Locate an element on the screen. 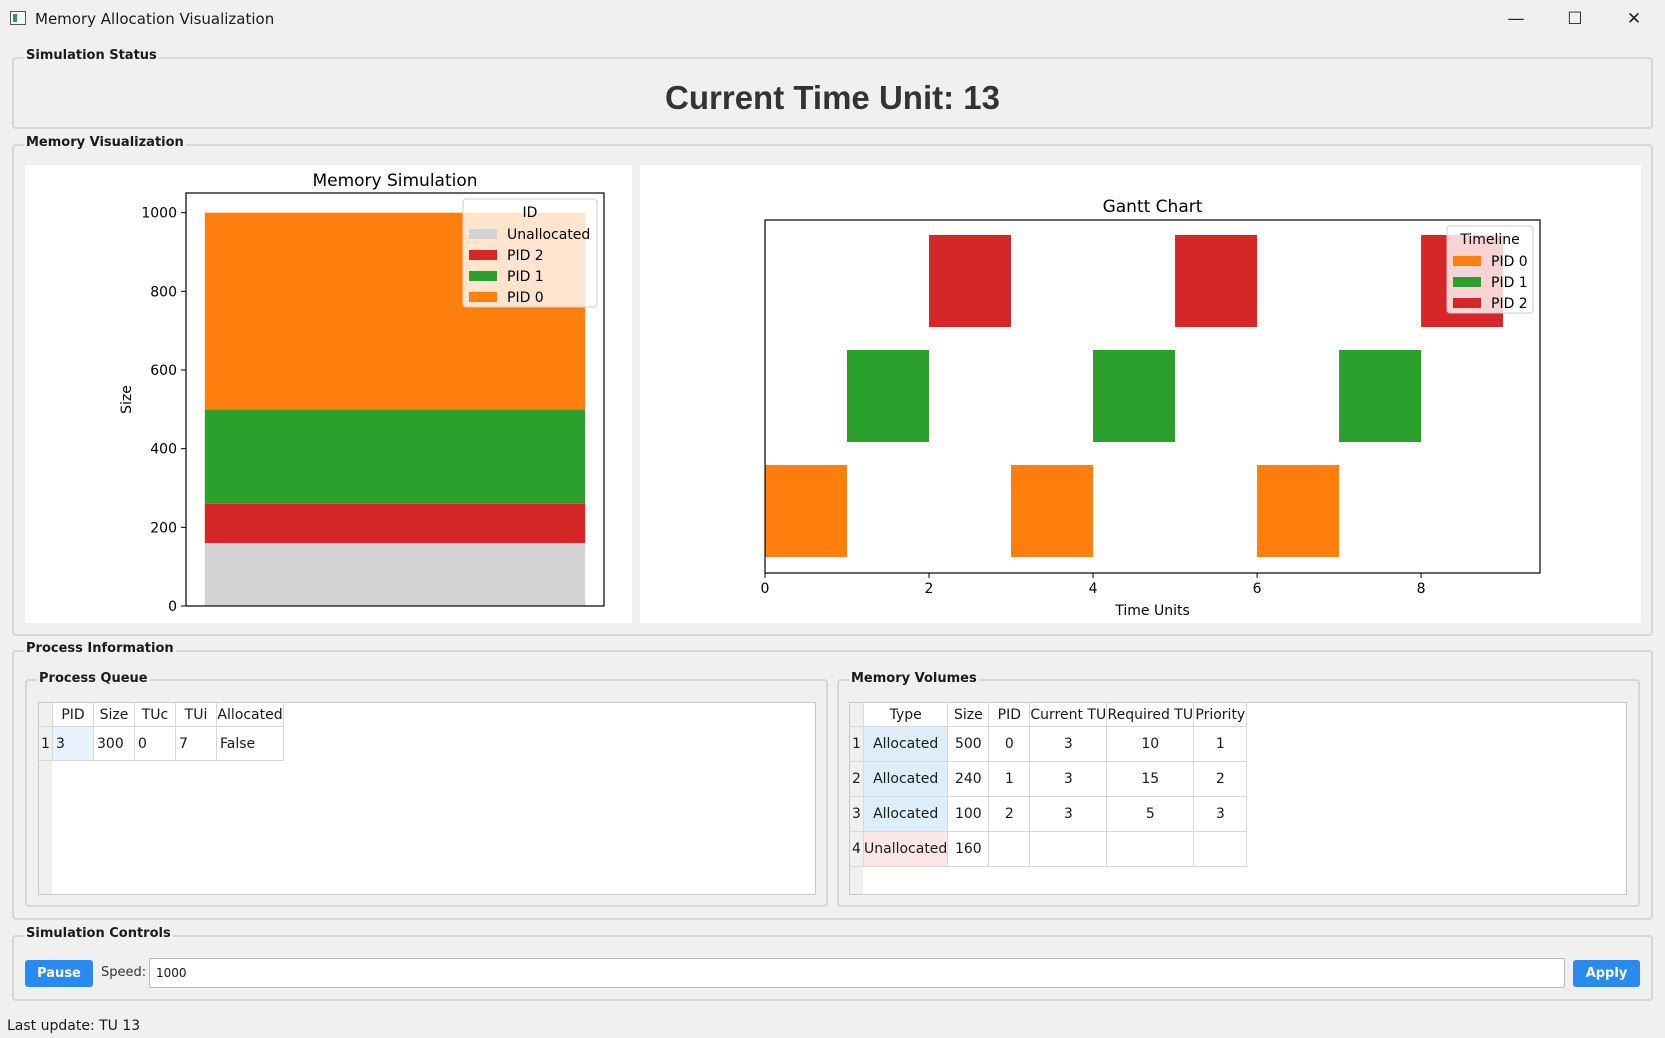 Image resolution: width=1665 pixels, height=1038 pixels. close-icon: ✕ is located at coordinates (1634, 19).